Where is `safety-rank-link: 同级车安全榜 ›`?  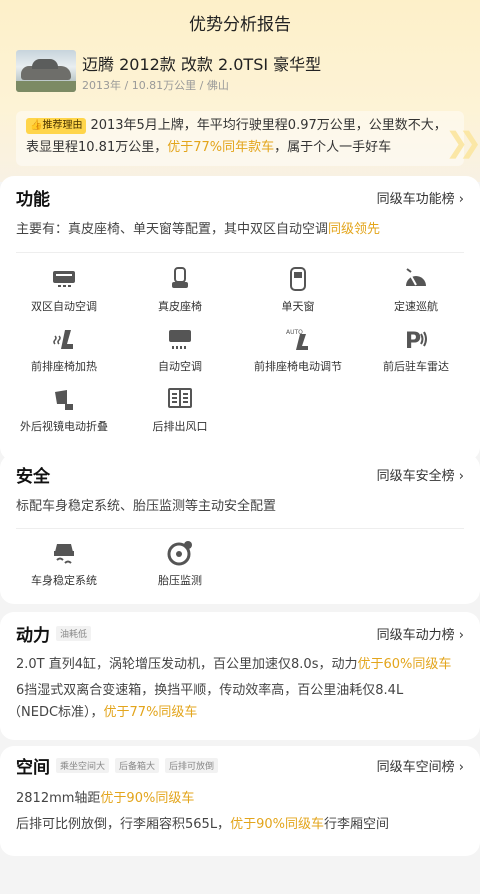 safety-rank-link: 同级车安全榜 › is located at coordinates (420, 474).